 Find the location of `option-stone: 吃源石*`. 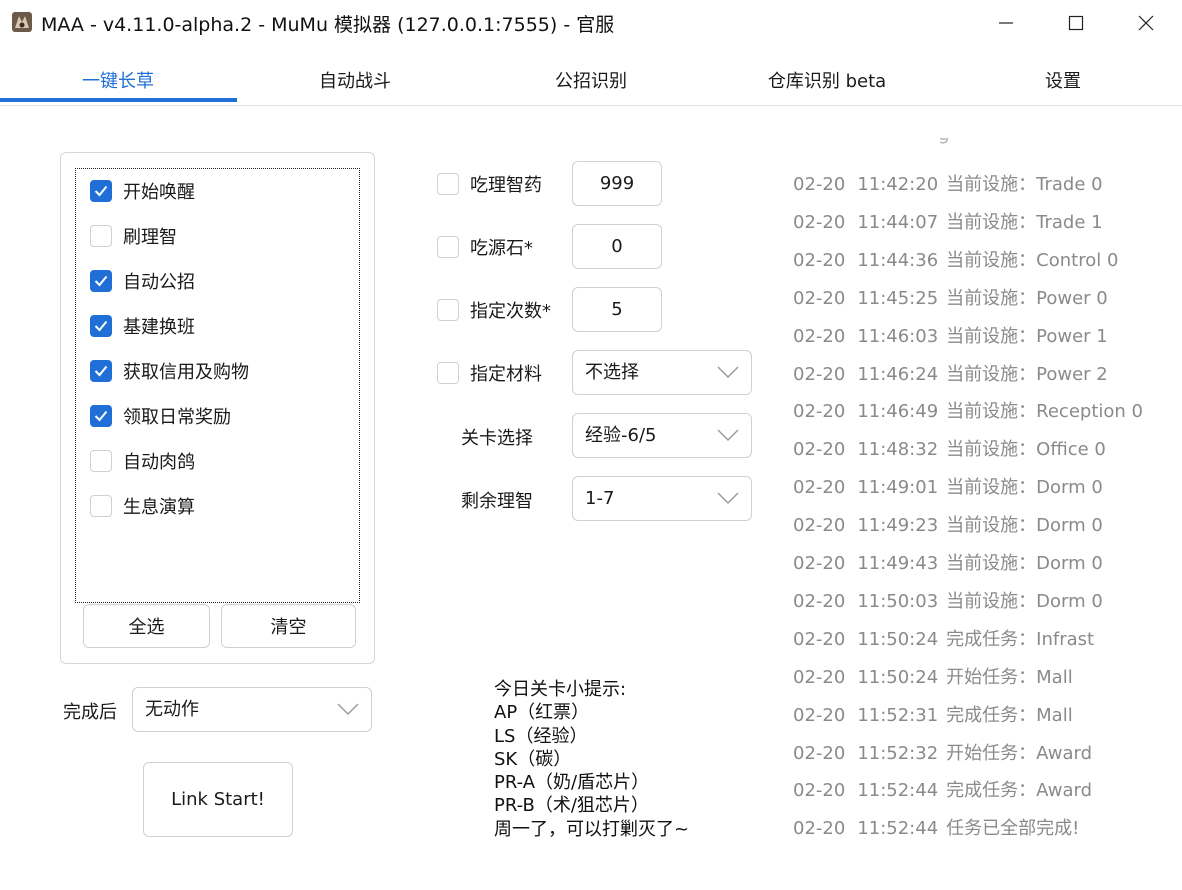

option-stone: 吃源石* is located at coordinates (485, 247).